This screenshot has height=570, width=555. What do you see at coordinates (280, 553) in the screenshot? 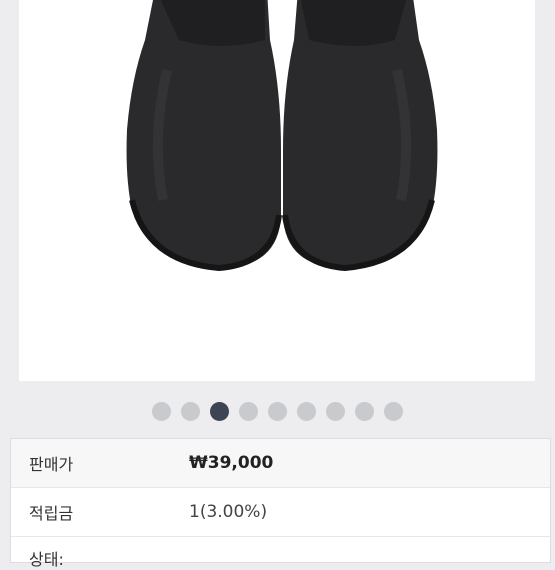
I see `status-row: 상태:` at bounding box center [280, 553].